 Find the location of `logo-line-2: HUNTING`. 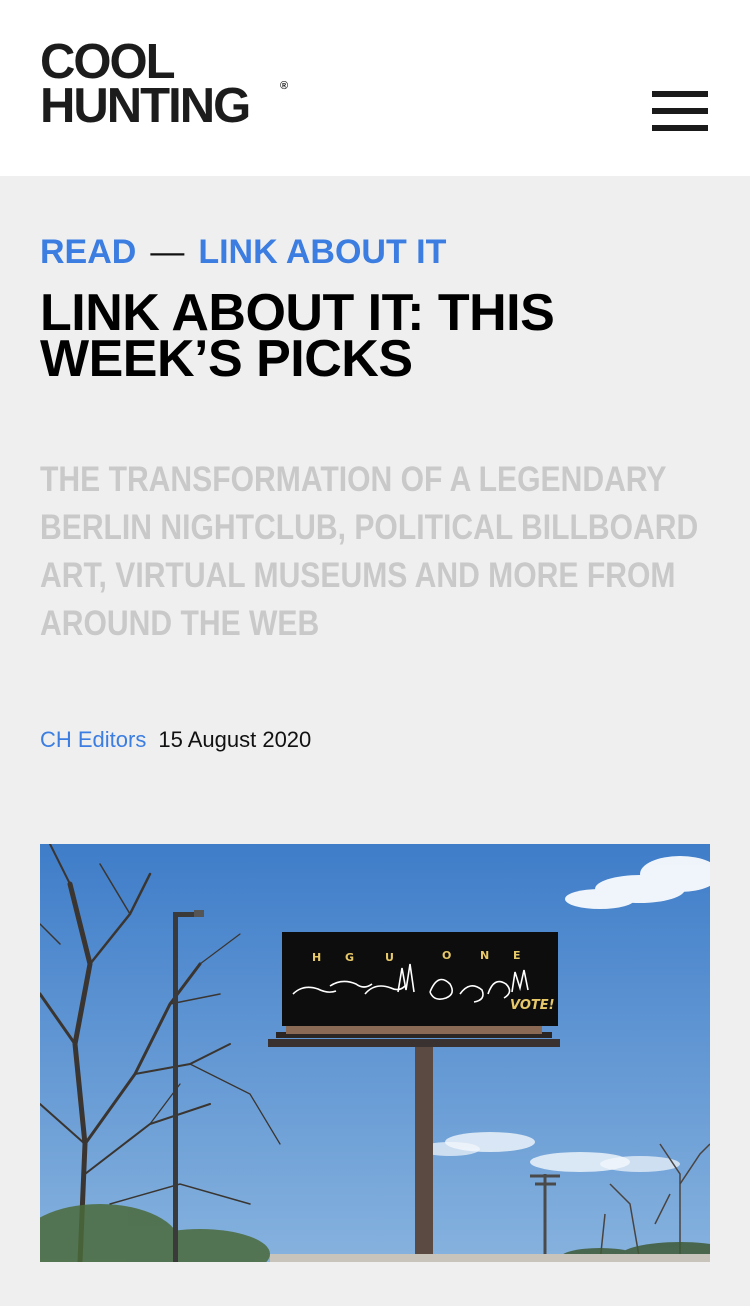

logo-line-2: HUNTING is located at coordinates (145, 106).